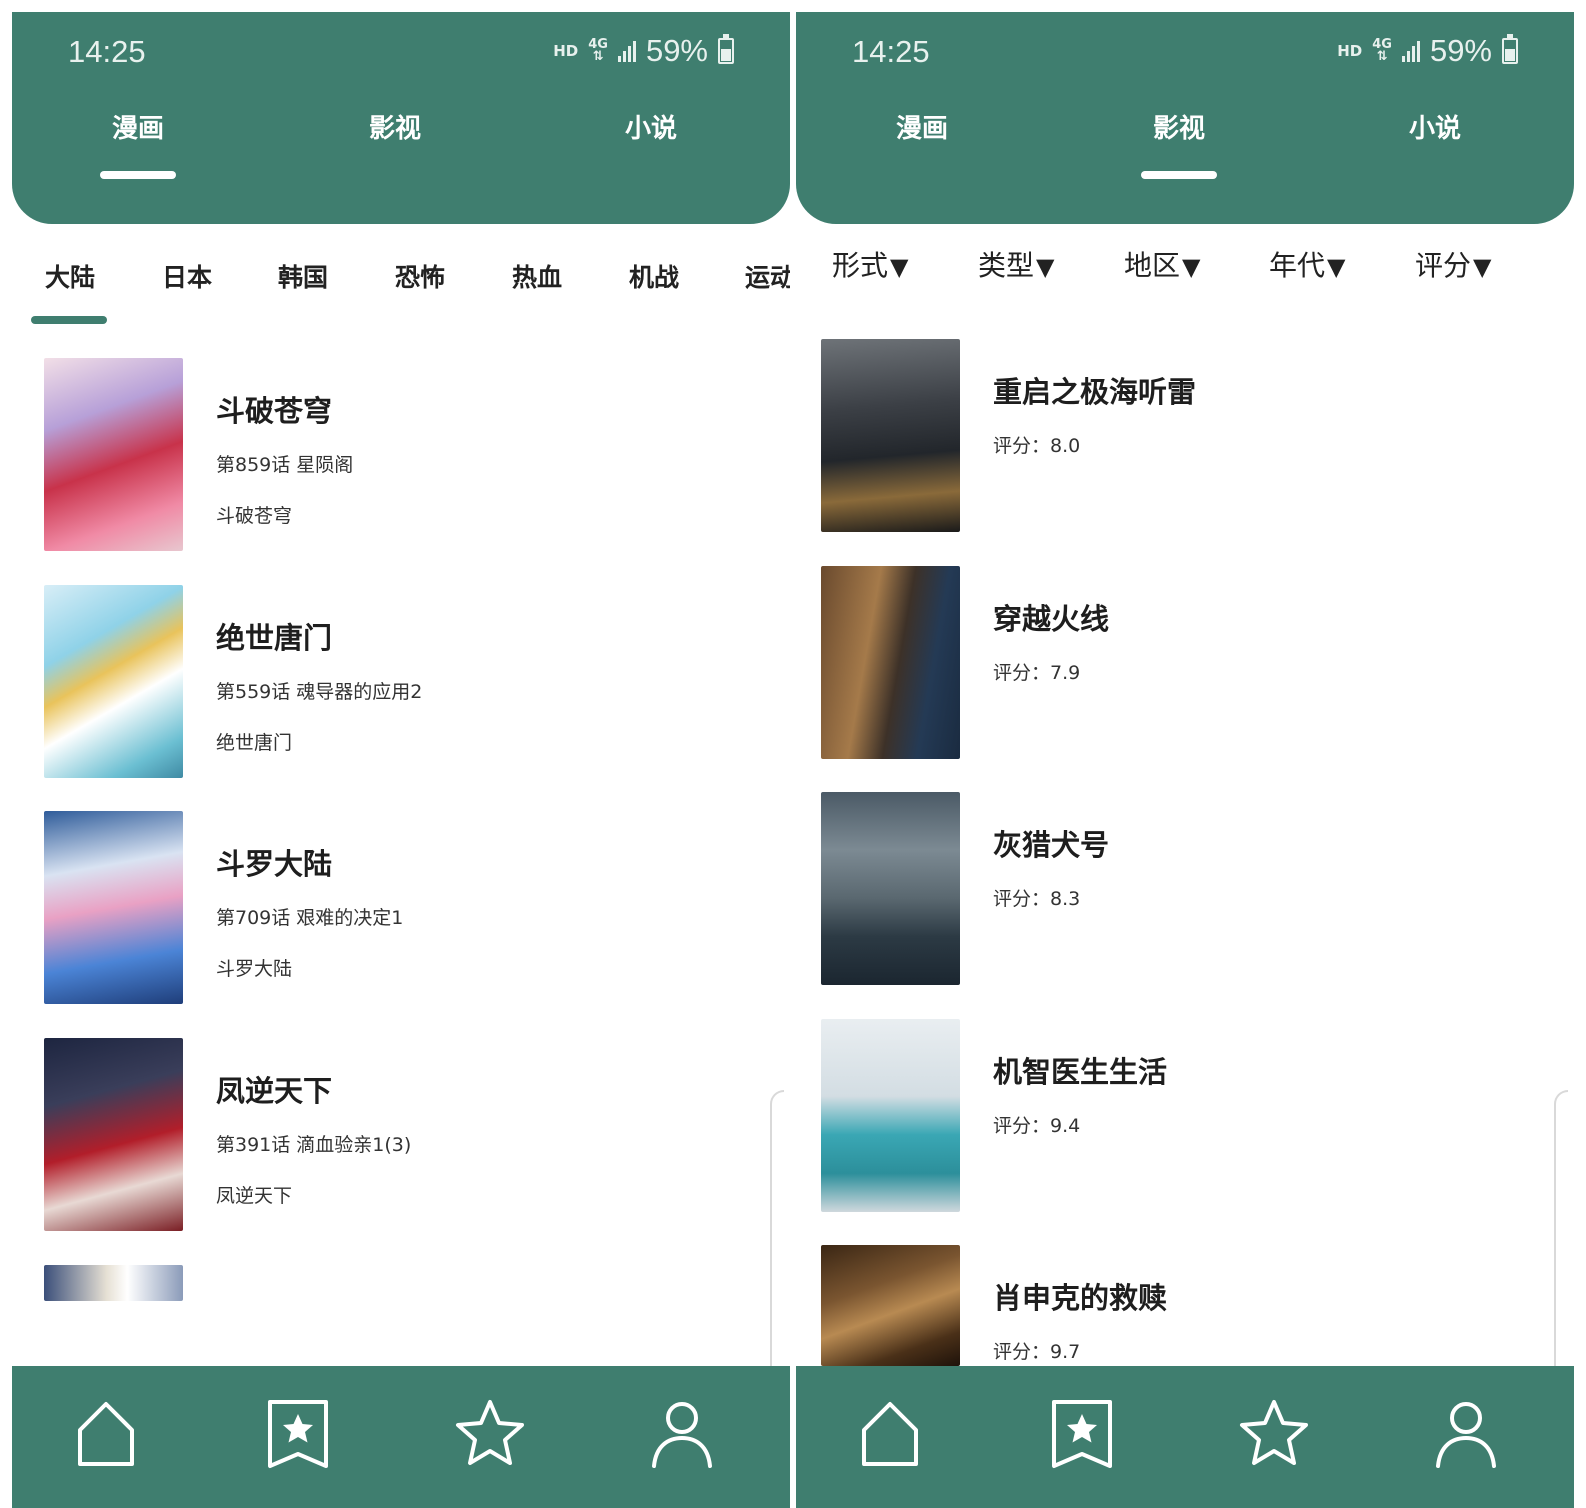 This screenshot has width=1586, height=1508. What do you see at coordinates (1185, 437) in the screenshot?
I see `list-item: 重启之极海听雷 评分：8.0` at bounding box center [1185, 437].